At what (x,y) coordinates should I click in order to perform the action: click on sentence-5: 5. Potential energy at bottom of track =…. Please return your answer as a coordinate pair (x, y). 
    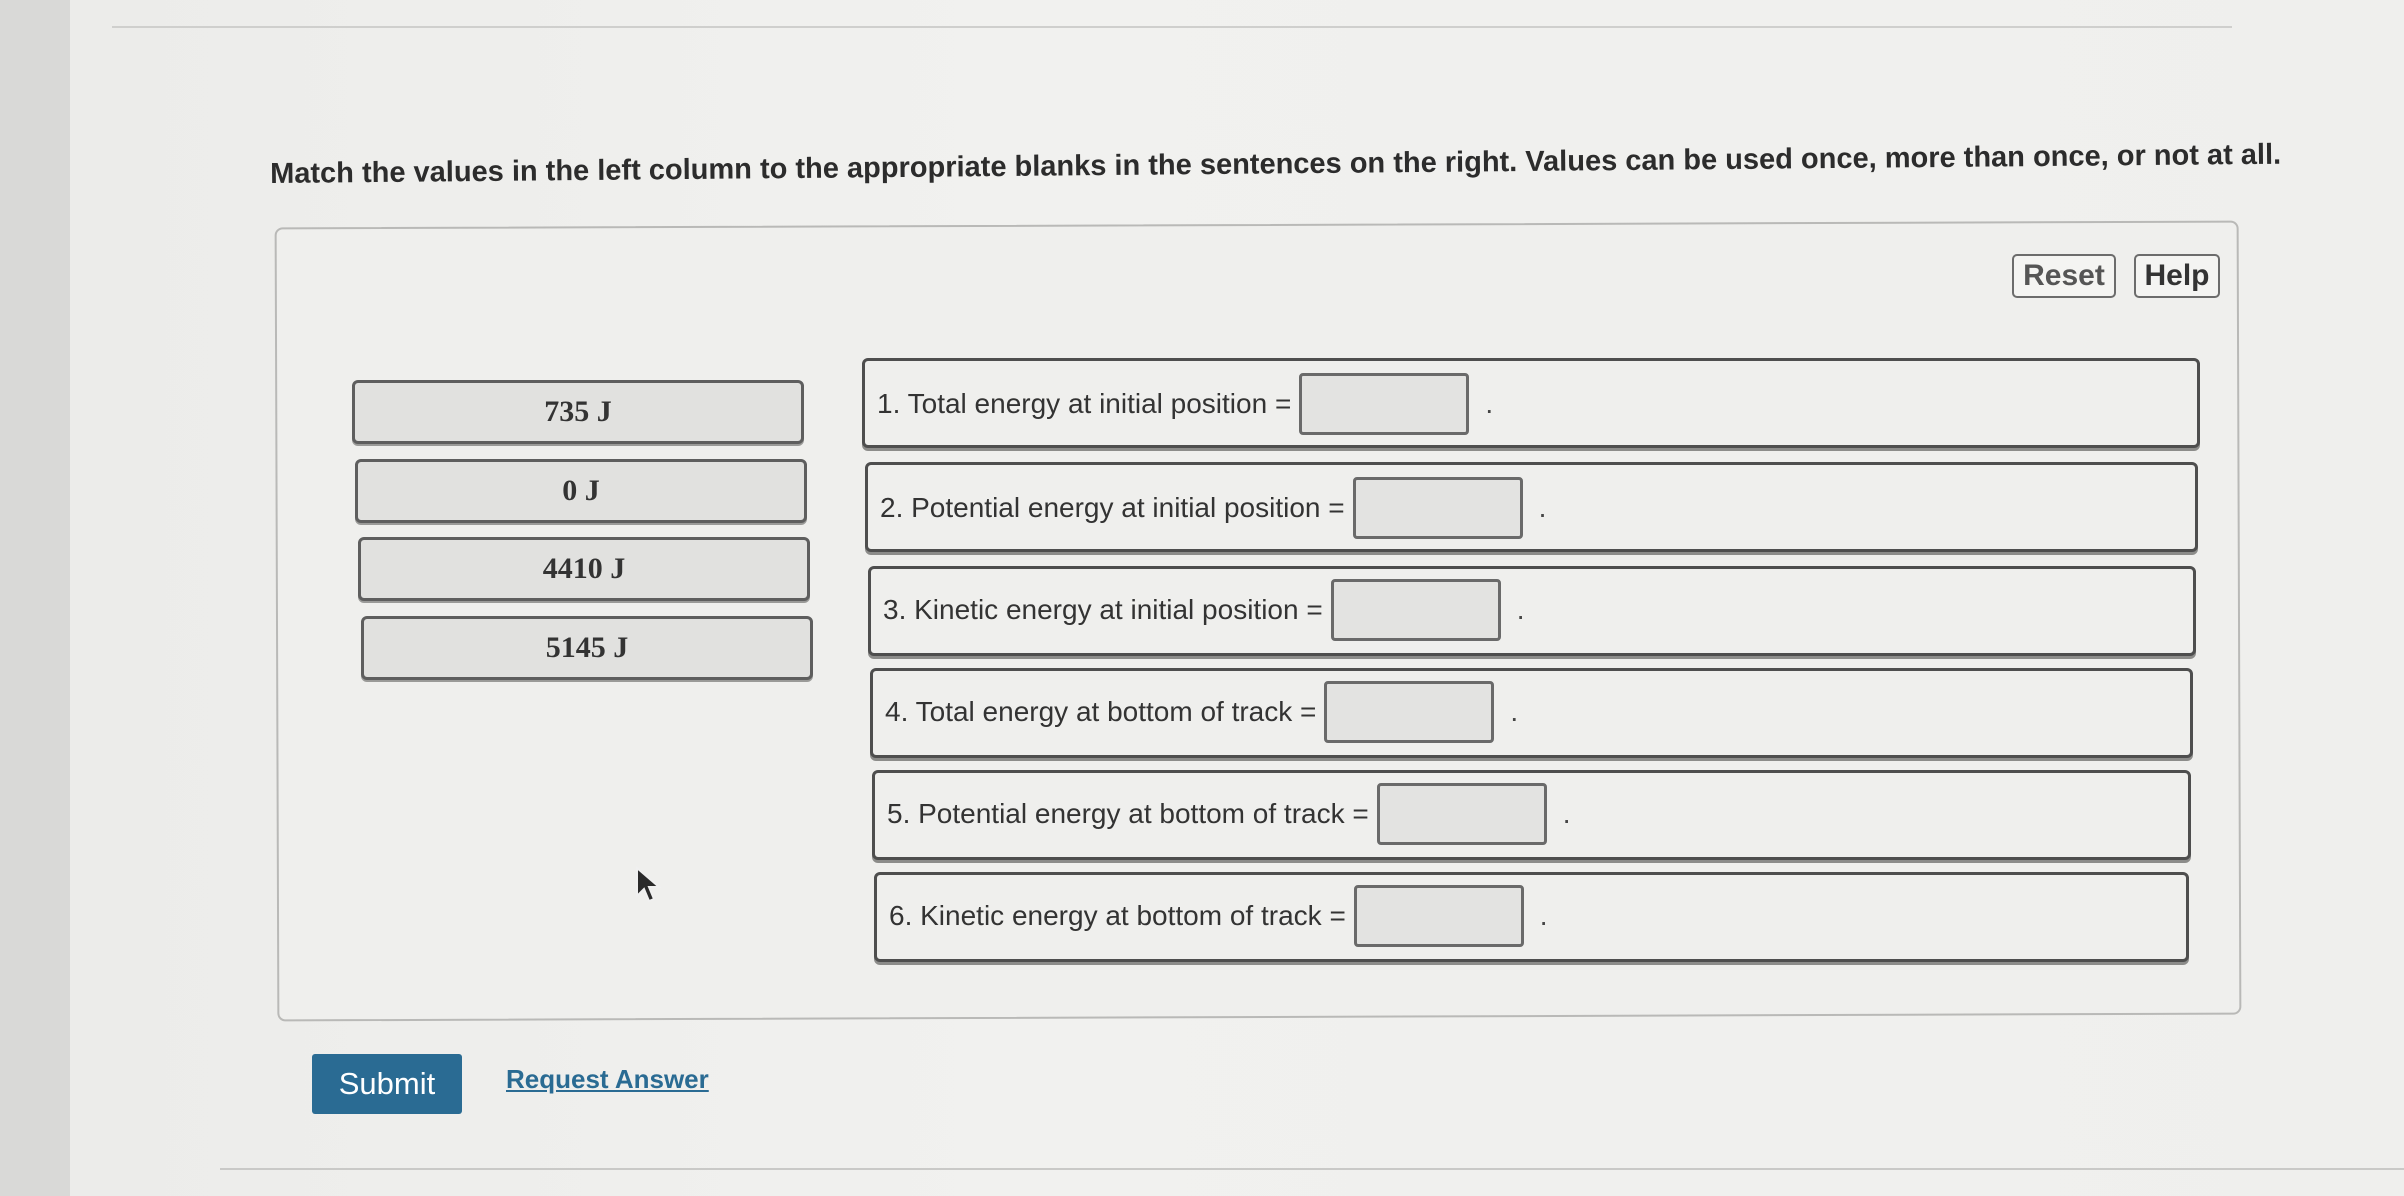
    Looking at the image, I should click on (1531, 815).